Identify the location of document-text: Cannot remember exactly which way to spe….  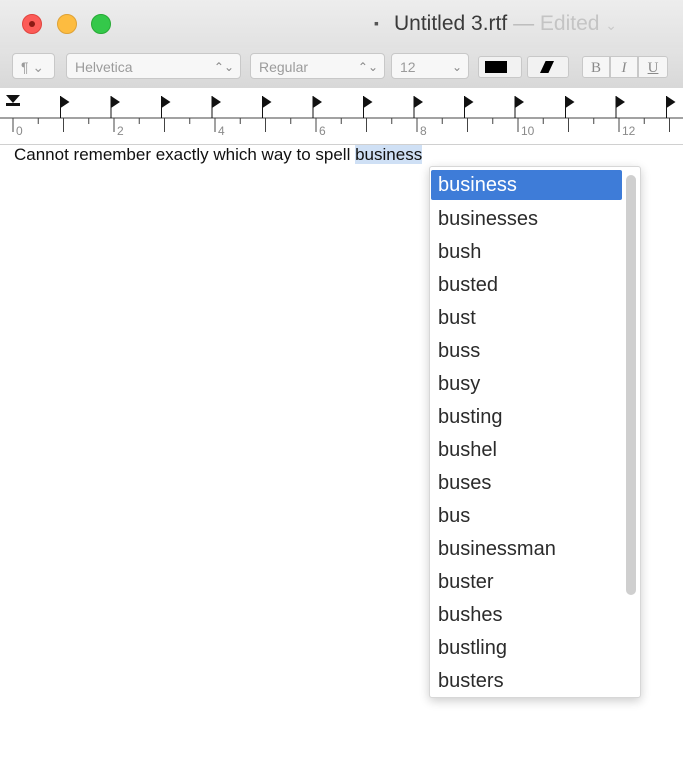
(218, 155).